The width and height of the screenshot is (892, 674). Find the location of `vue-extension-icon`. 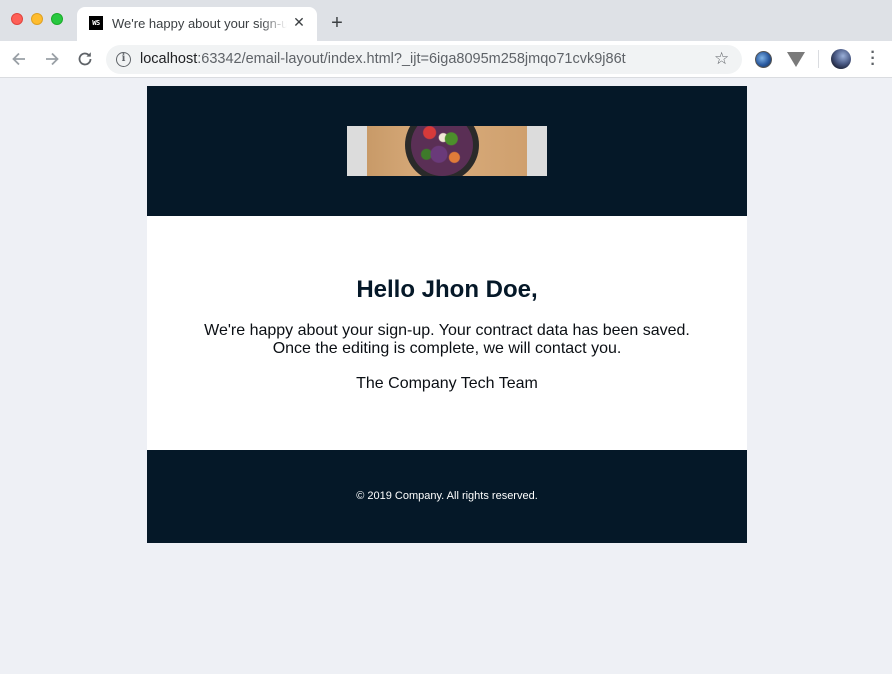

vue-extension-icon is located at coordinates (796, 59).